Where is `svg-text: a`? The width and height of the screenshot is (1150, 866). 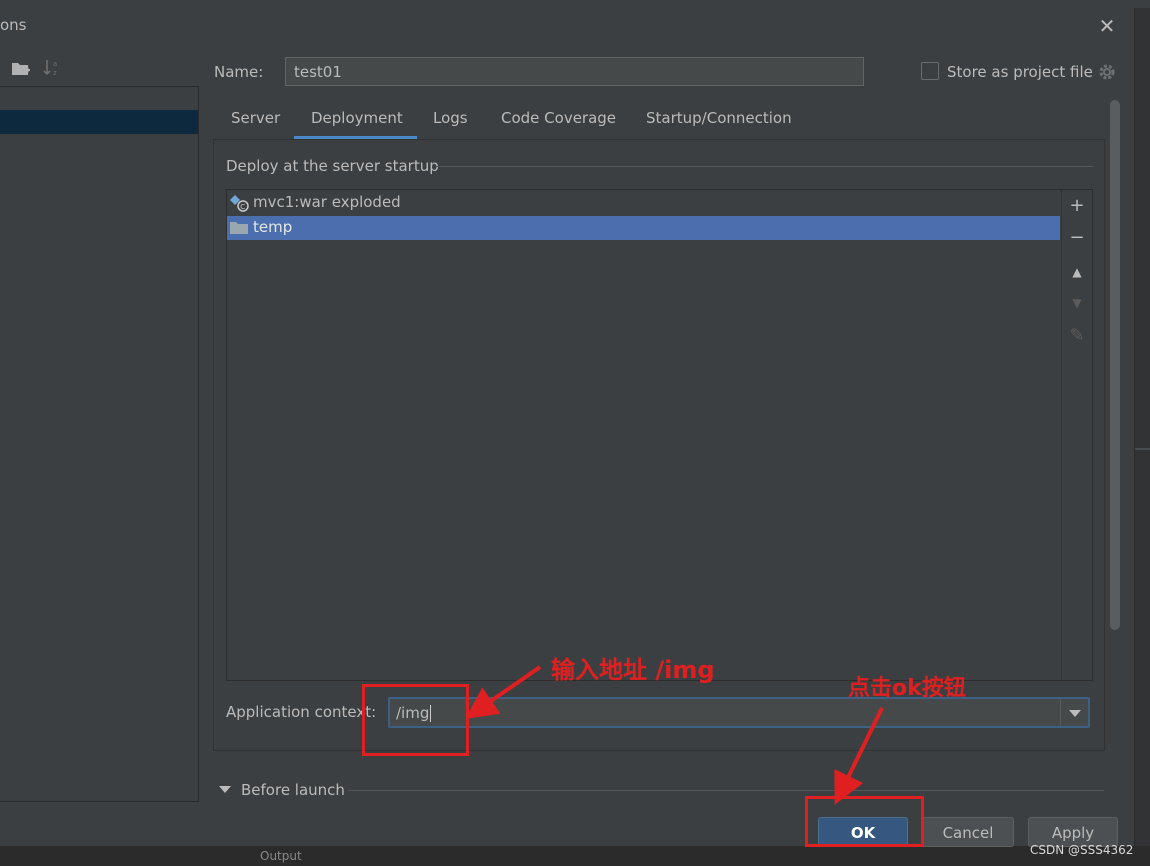 svg-text: a is located at coordinates (55, 64).